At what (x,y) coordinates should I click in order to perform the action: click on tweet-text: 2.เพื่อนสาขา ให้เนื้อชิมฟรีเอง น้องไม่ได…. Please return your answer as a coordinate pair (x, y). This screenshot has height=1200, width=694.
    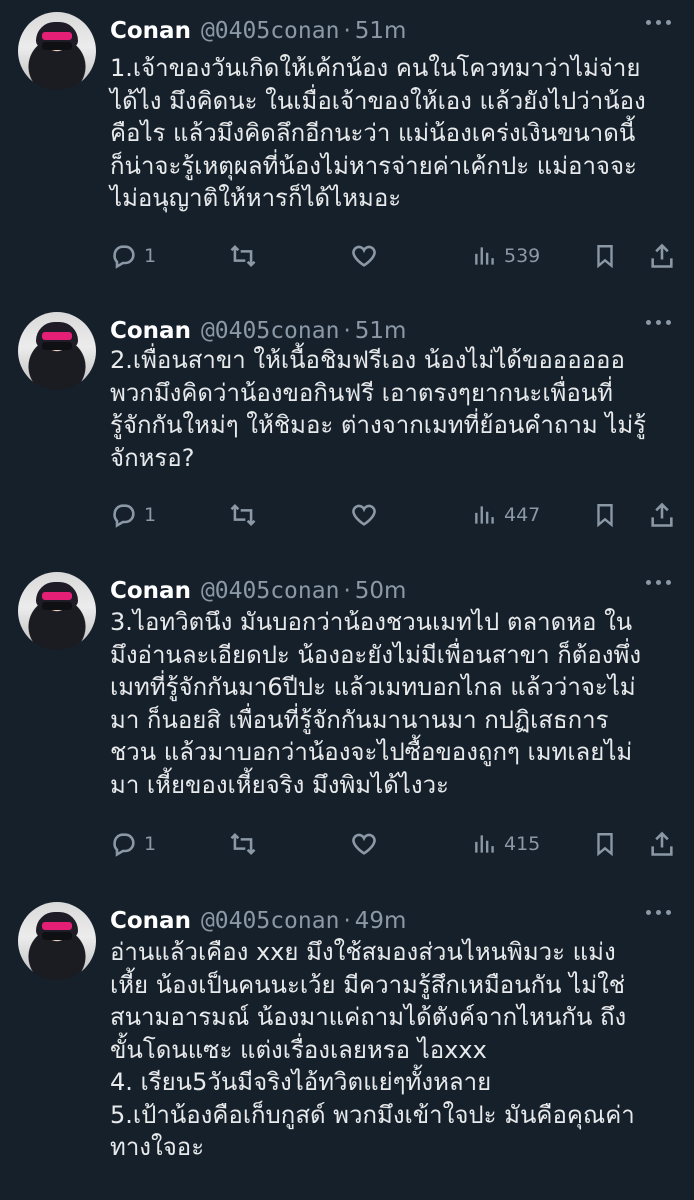
    Looking at the image, I should click on (390, 409).